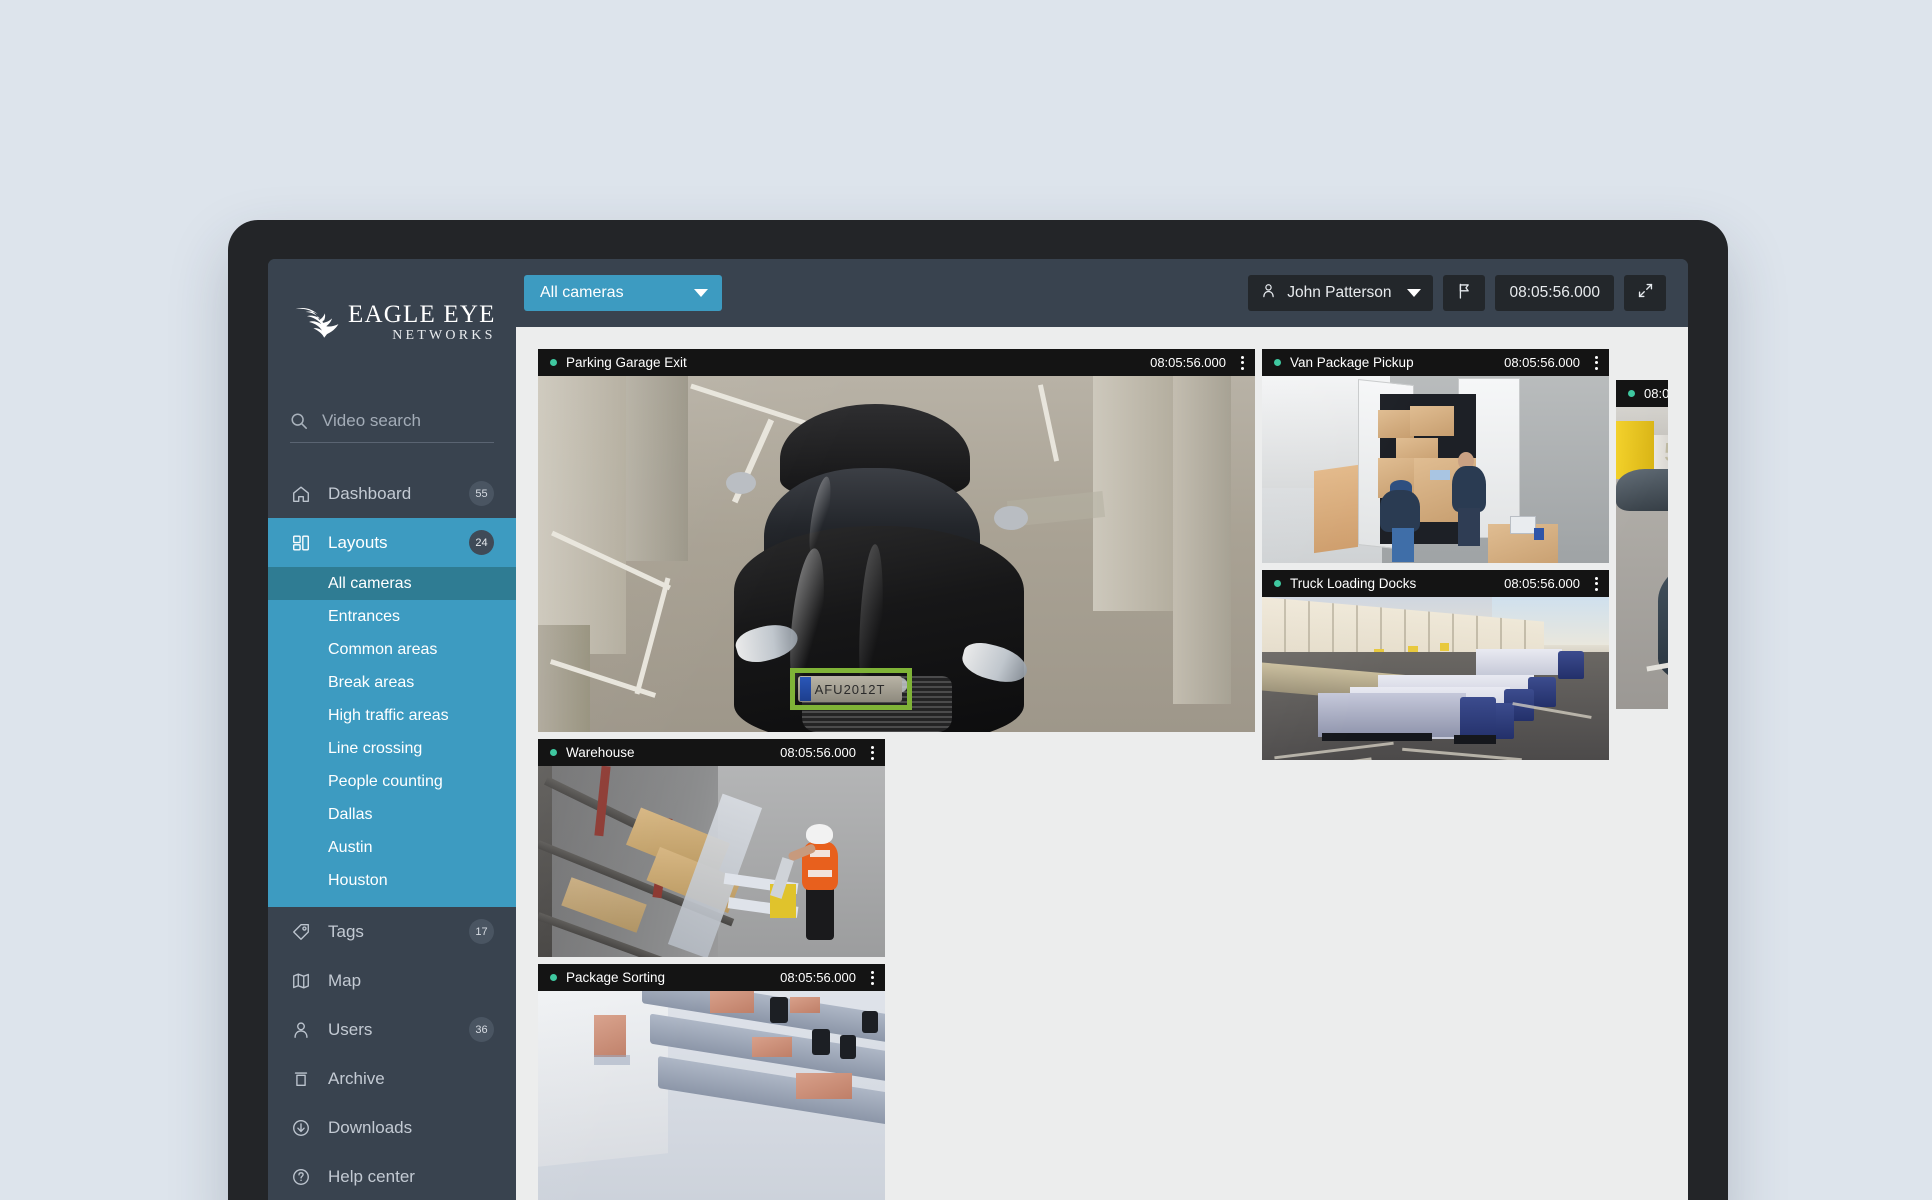  I want to click on column-label-5: 5, so click(1666, 452).